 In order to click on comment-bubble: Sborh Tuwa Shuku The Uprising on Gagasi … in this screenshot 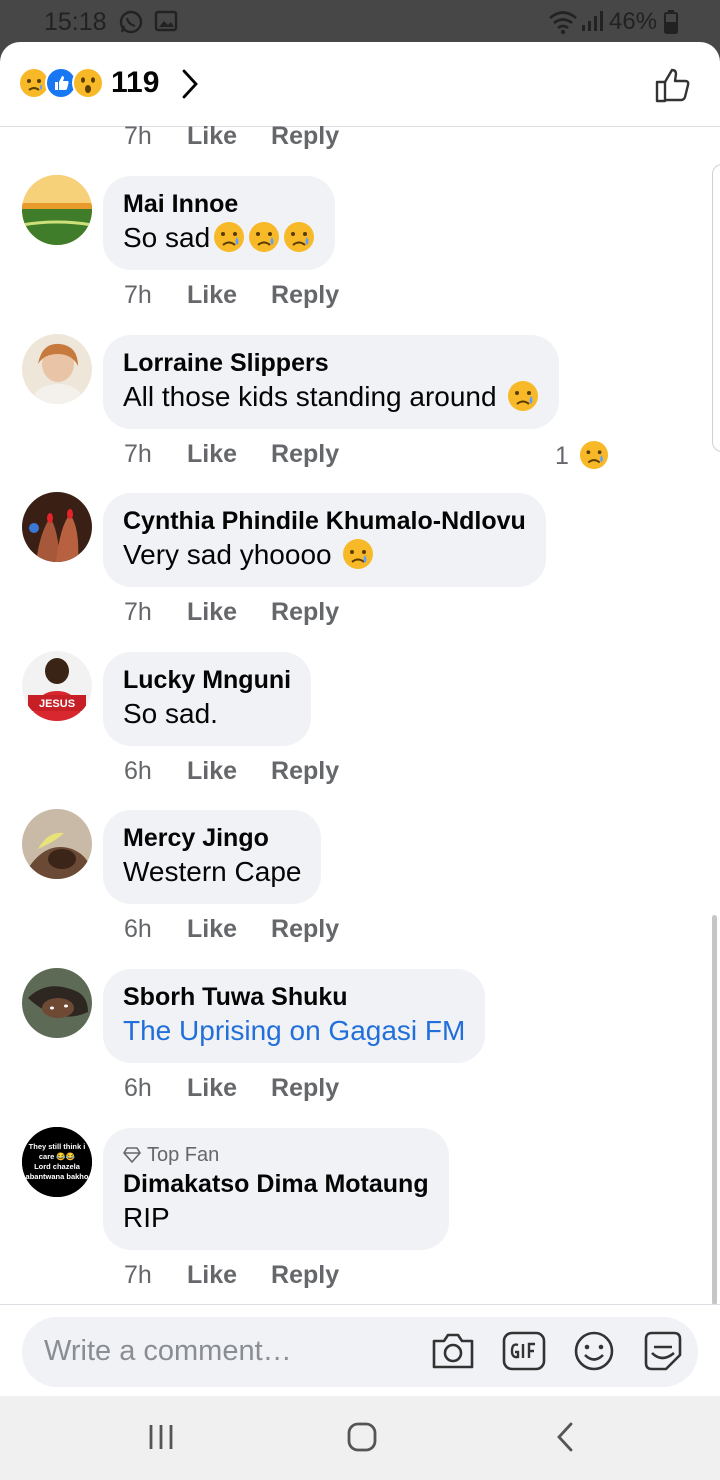, I will do `click(294, 1016)`.